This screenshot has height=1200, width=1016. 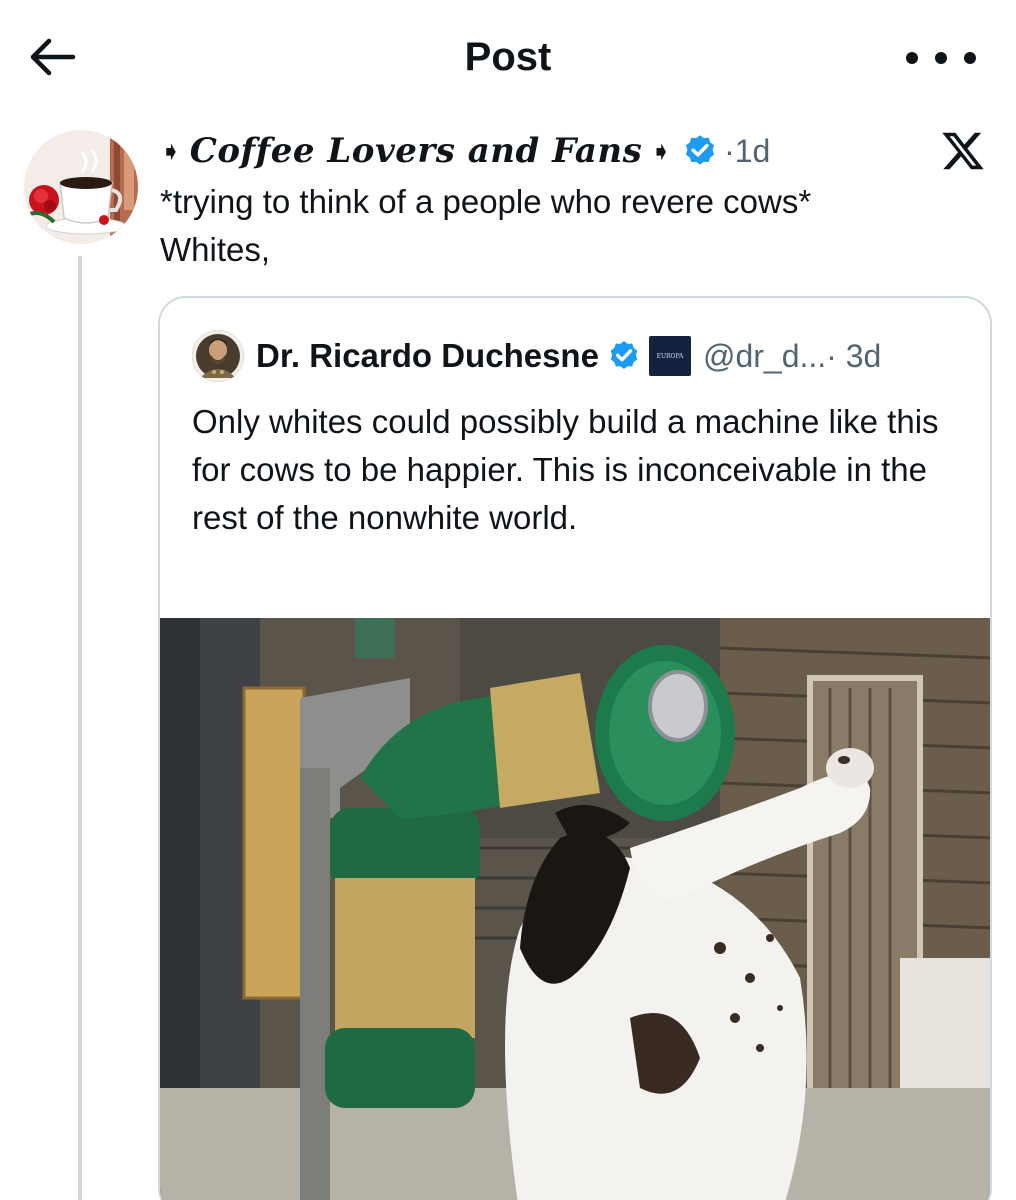 I want to click on coffee-cup-avatar-image, so click(x=81, y=187).